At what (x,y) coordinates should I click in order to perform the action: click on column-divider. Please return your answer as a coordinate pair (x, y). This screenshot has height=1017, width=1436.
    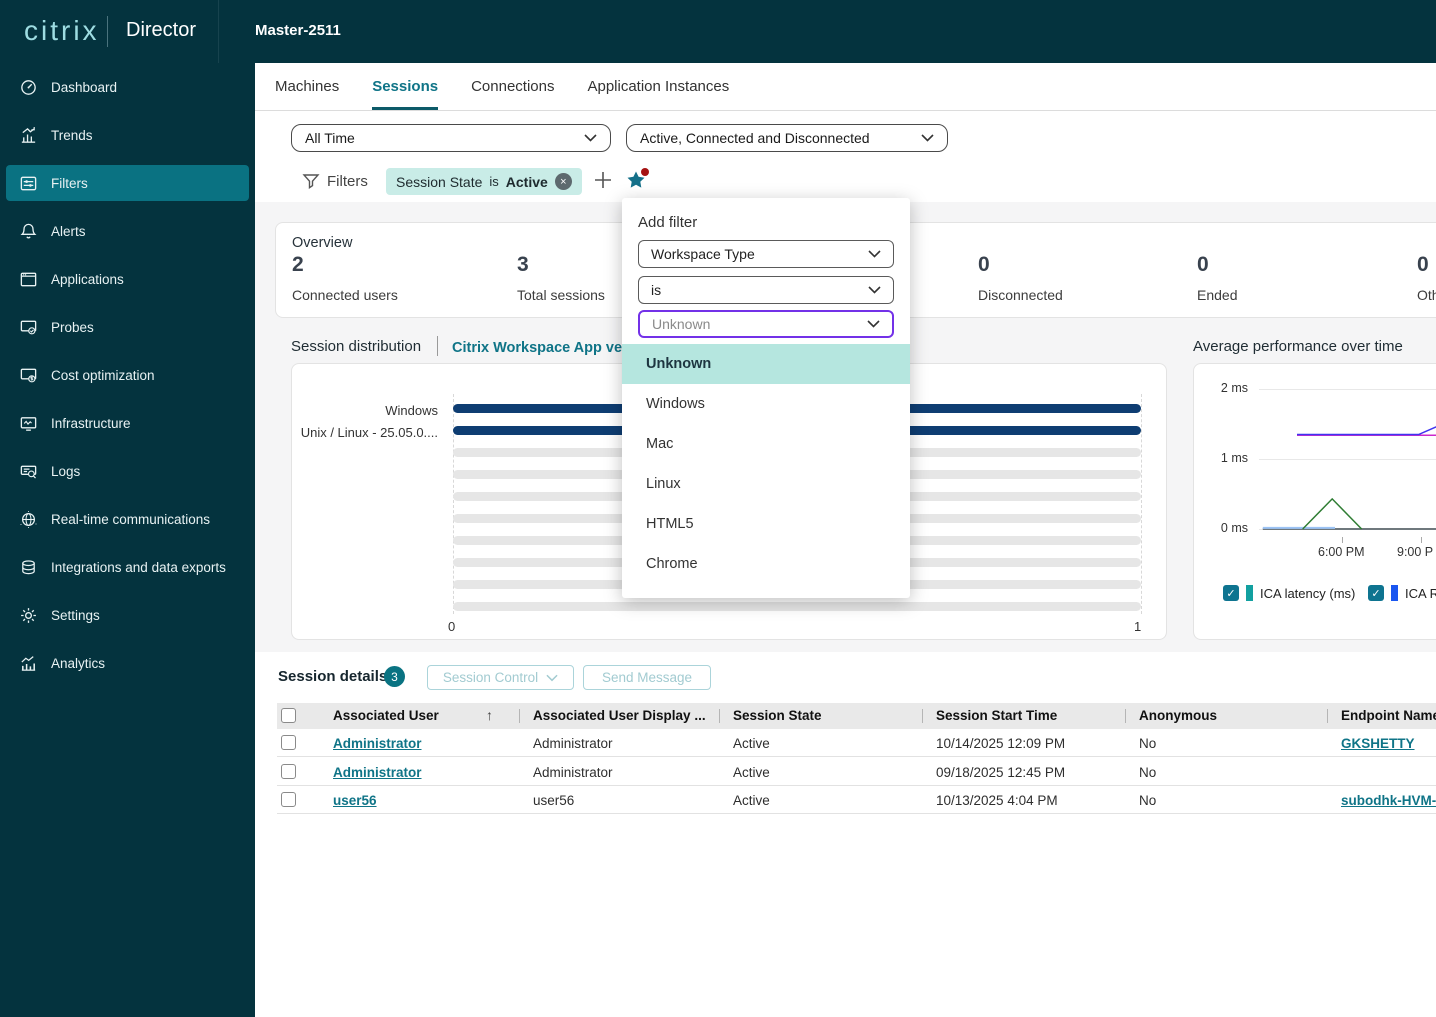
    Looking at the image, I should click on (519, 716).